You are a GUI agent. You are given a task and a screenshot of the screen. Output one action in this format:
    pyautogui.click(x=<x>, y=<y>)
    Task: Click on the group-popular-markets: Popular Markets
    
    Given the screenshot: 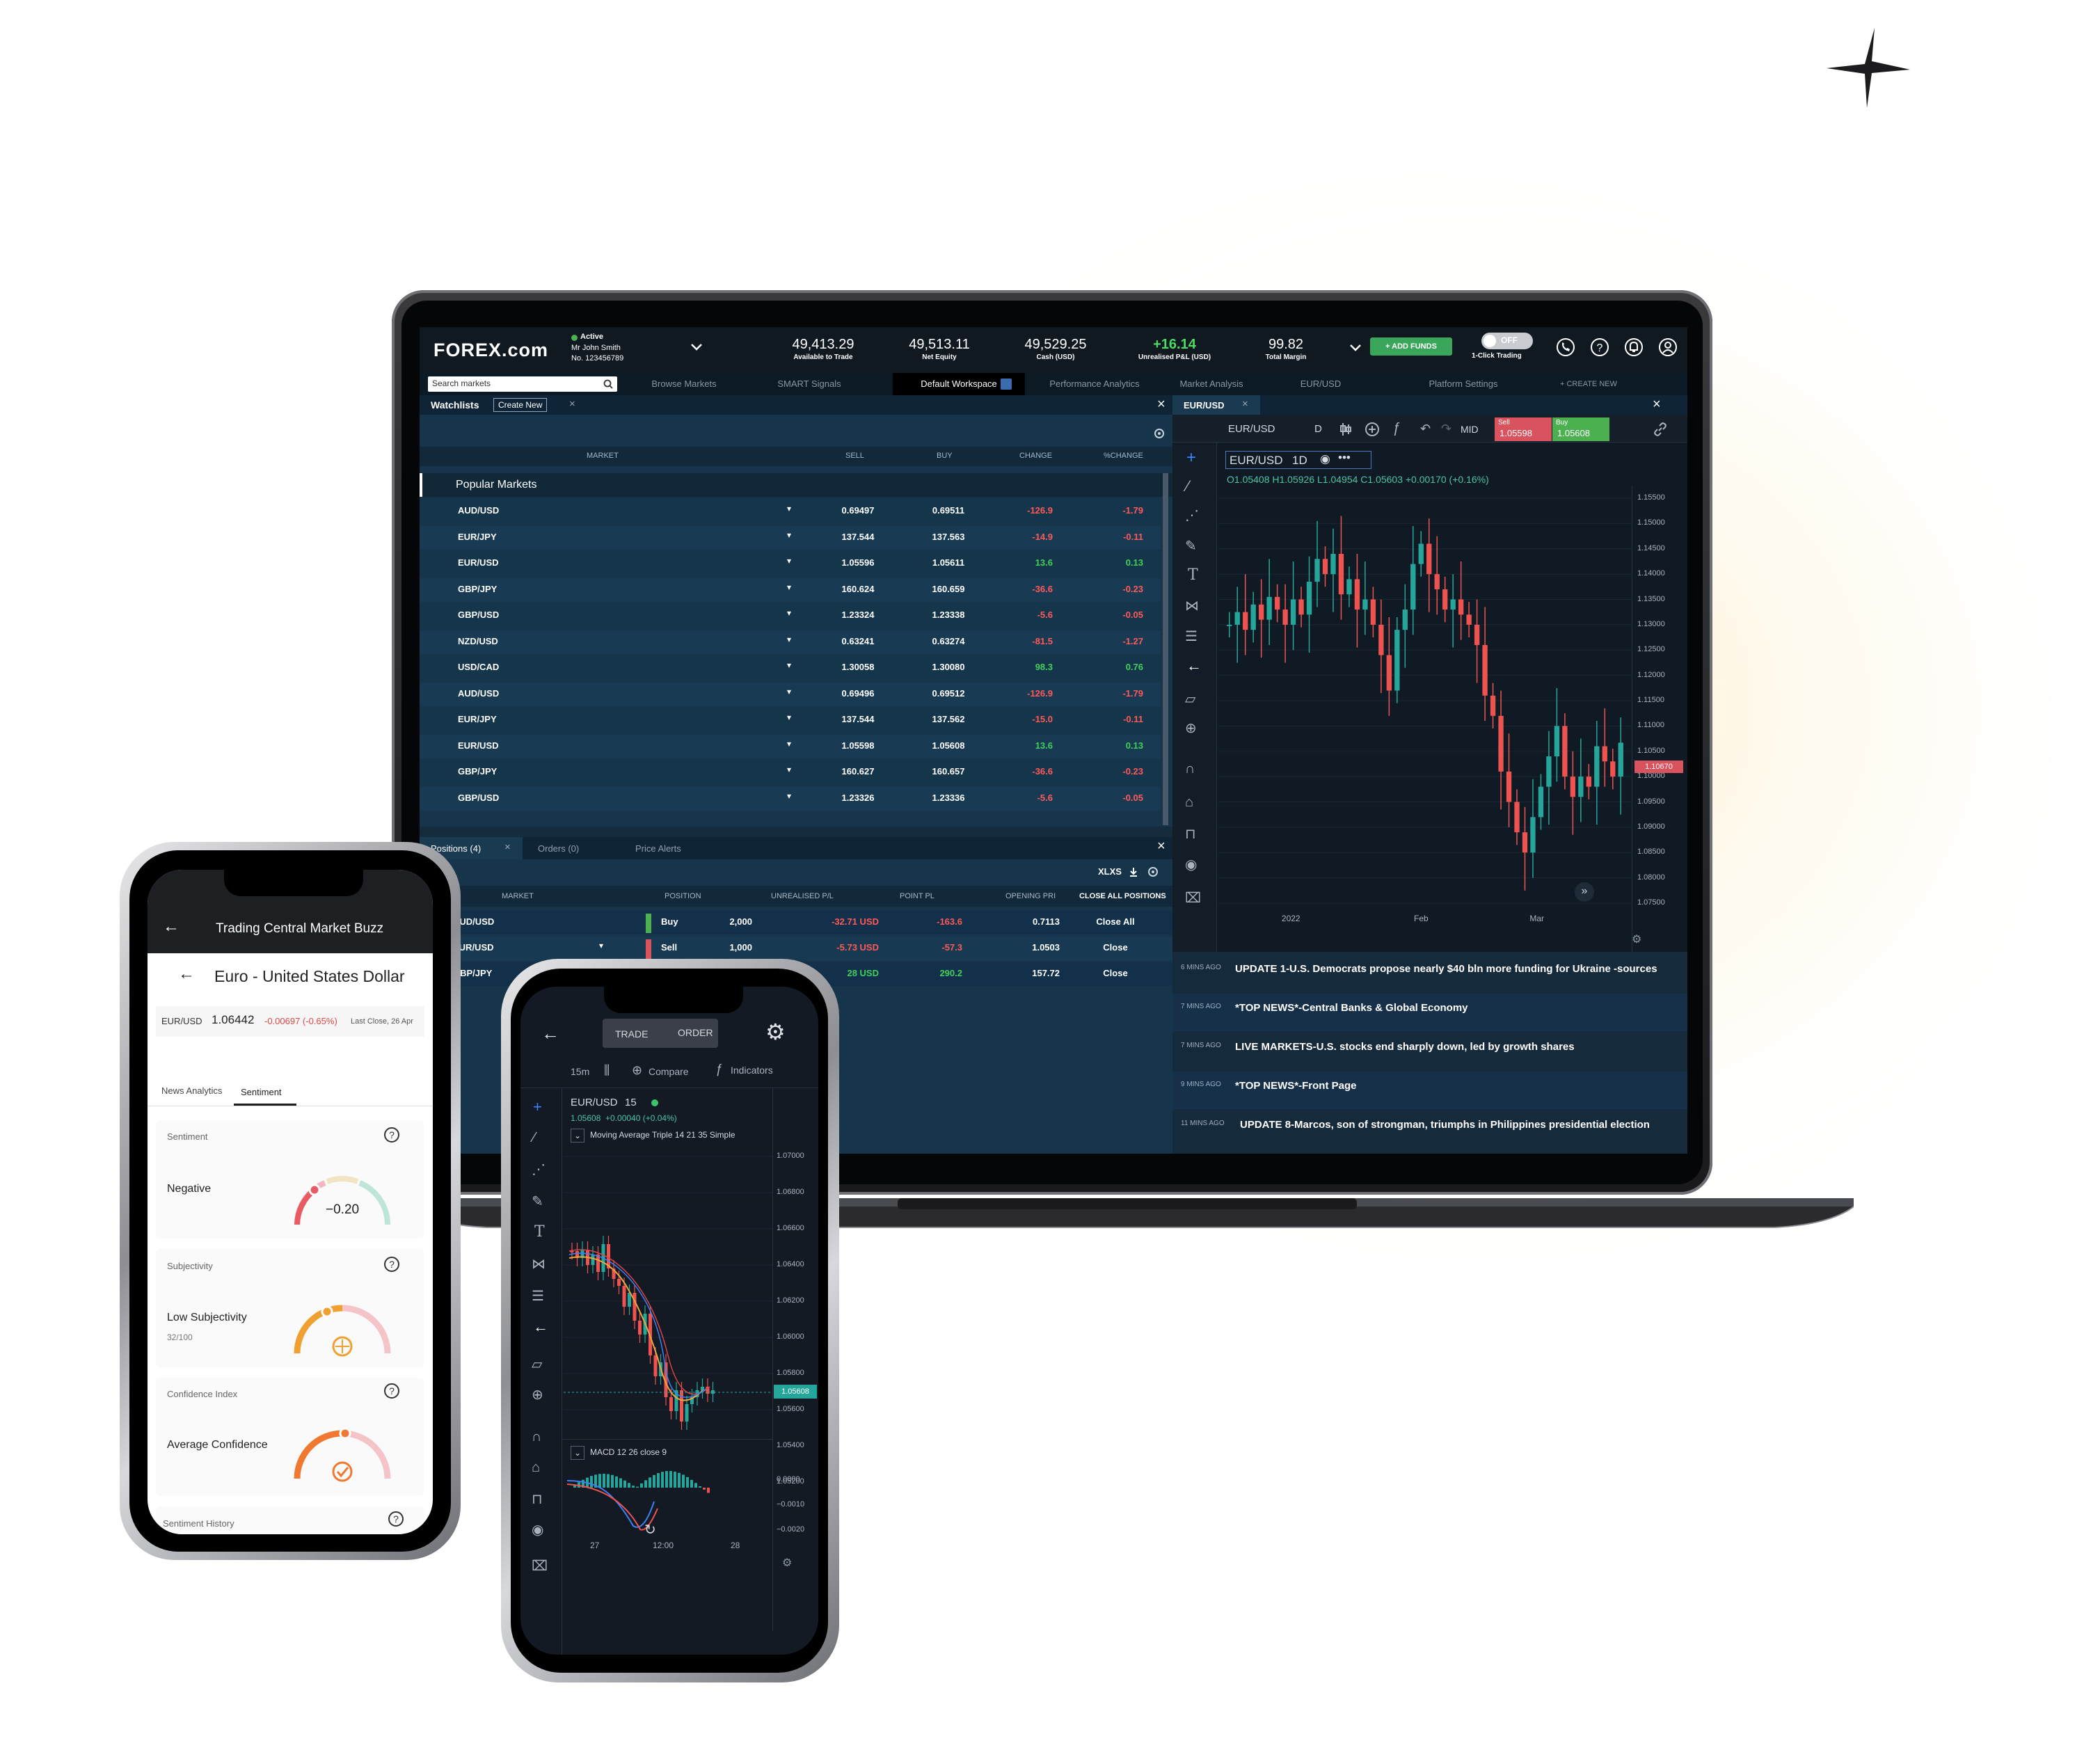 What is the action you would take?
    pyautogui.click(x=496, y=485)
    